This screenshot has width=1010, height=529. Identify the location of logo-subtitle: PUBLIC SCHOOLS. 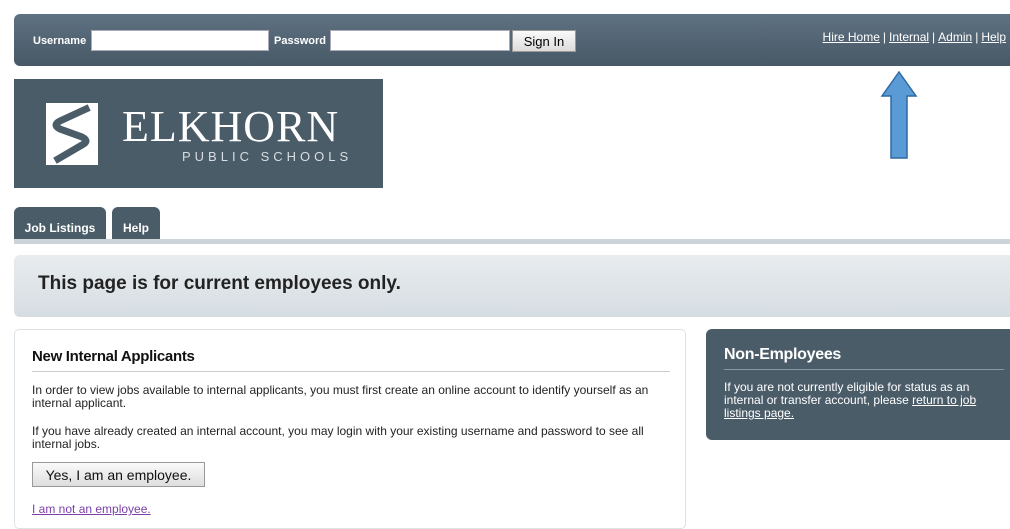
(267, 156).